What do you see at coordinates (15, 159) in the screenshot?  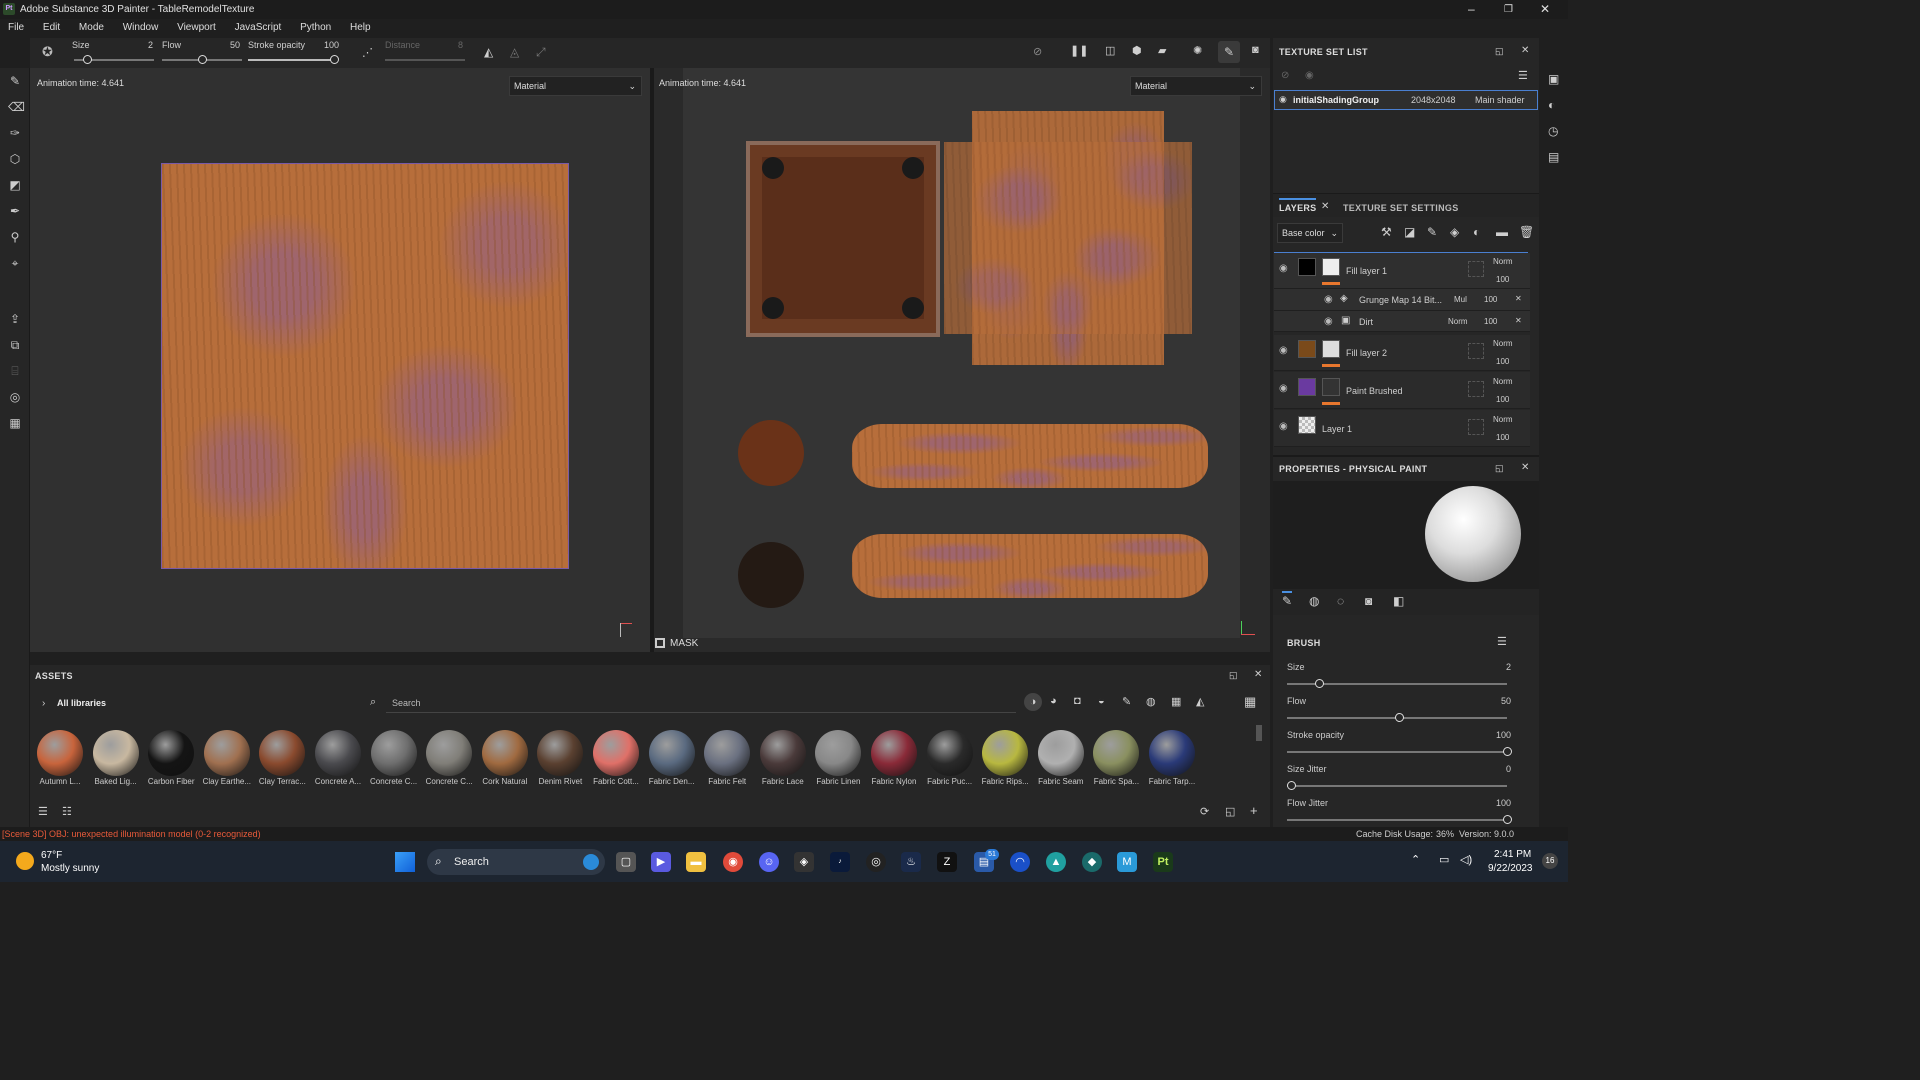 I see `geometry-fill-icon: ⬡` at bounding box center [15, 159].